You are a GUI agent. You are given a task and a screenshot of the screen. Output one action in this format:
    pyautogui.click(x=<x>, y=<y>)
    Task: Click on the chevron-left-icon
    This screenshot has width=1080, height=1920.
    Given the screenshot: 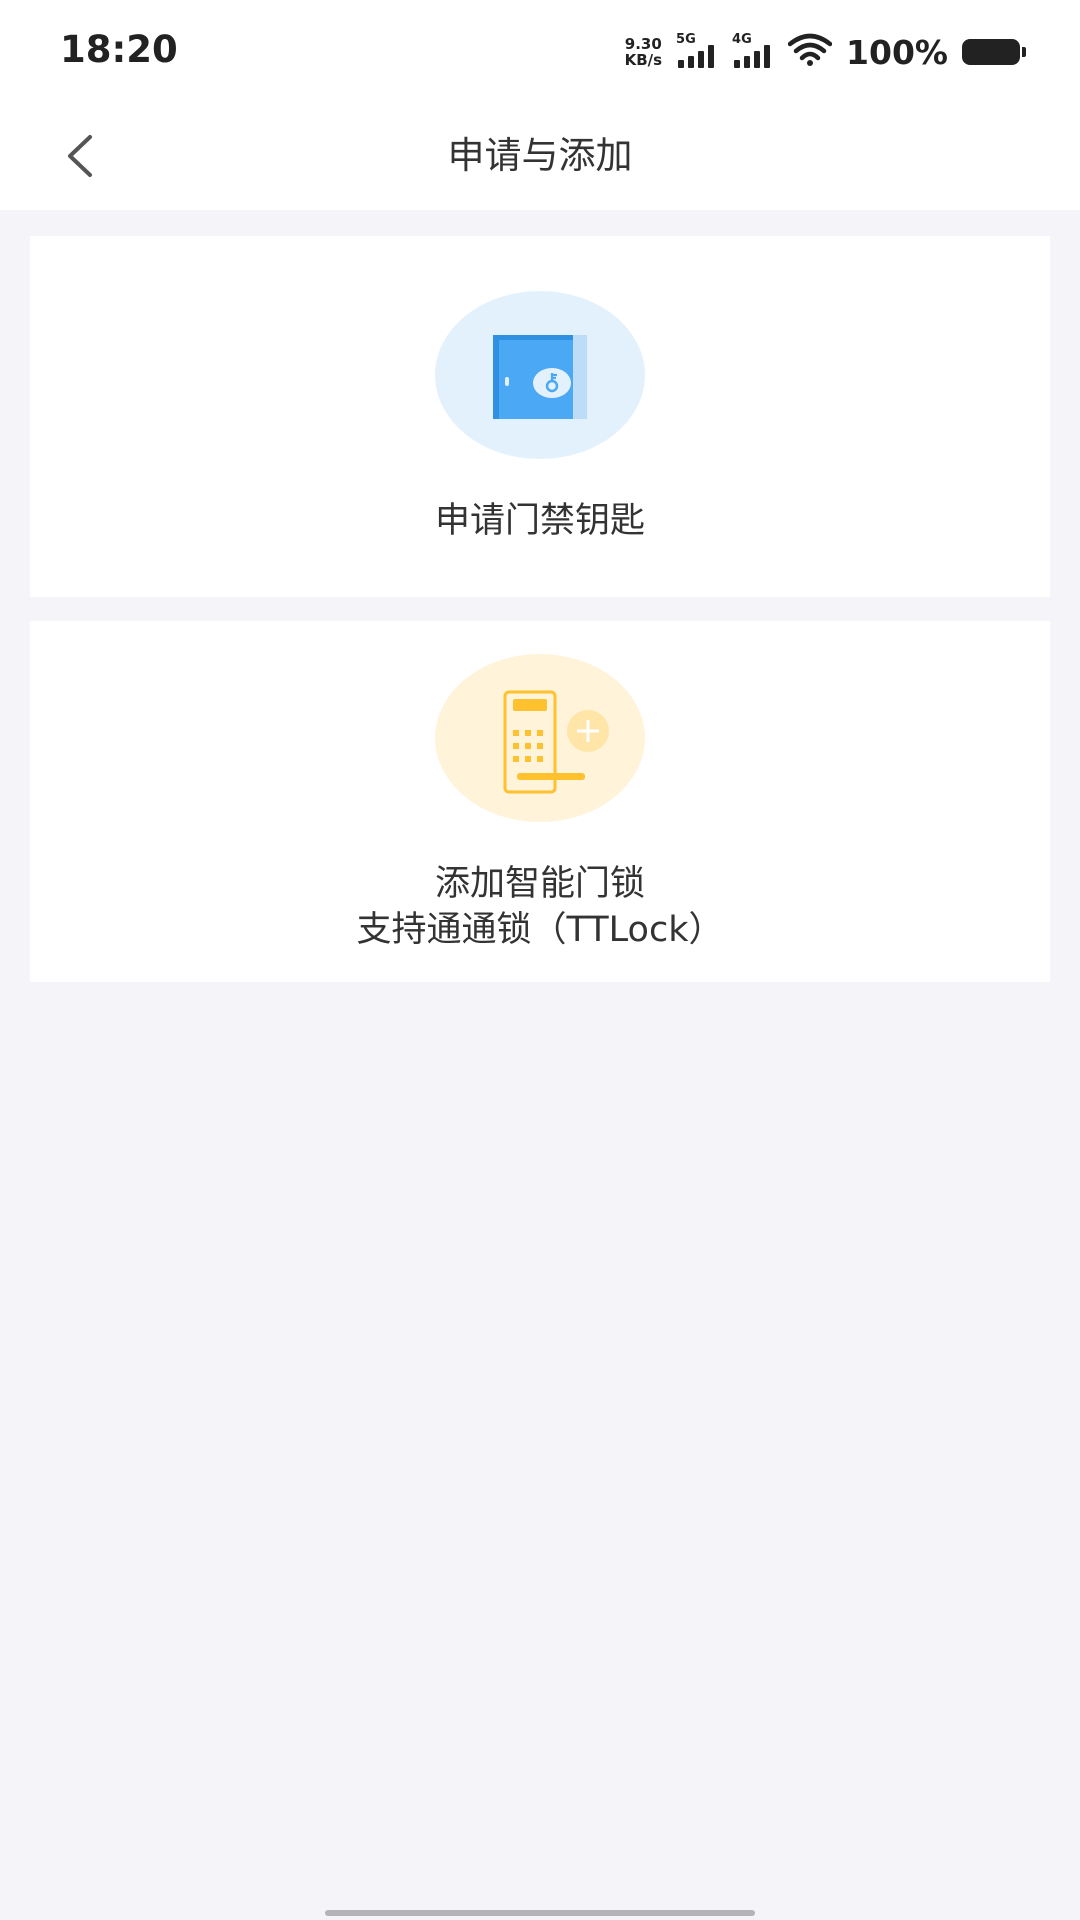 What is the action you would take?
    pyautogui.click(x=80, y=156)
    